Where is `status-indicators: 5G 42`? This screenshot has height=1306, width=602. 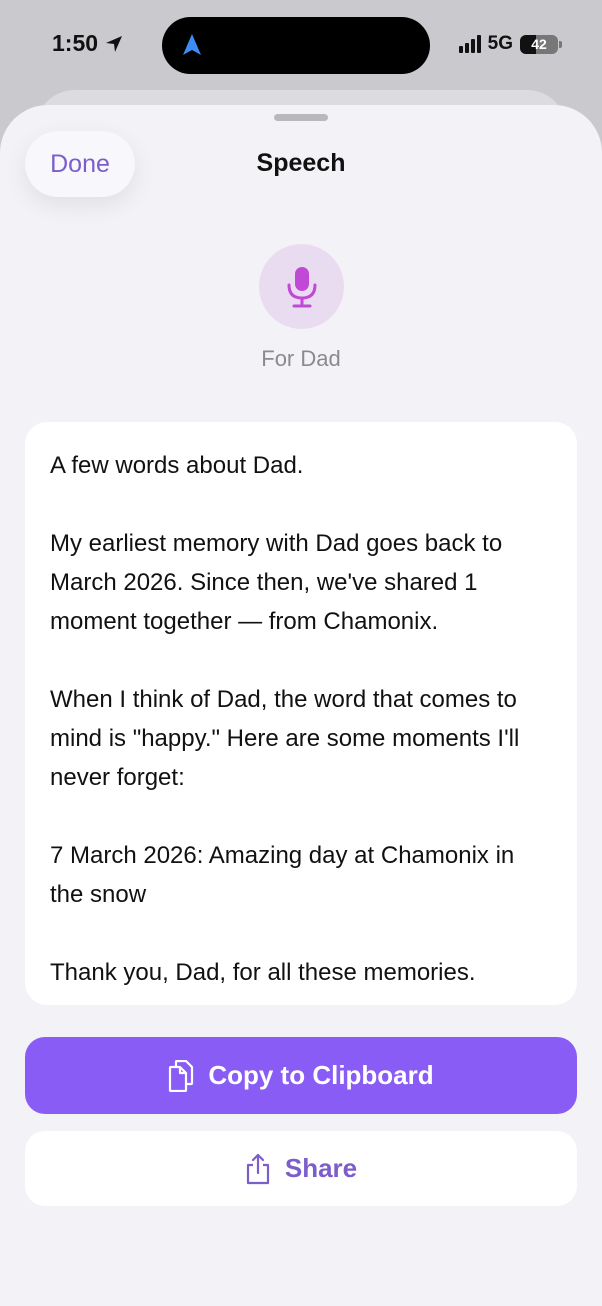
status-indicators: 5G 42 is located at coordinates (510, 44).